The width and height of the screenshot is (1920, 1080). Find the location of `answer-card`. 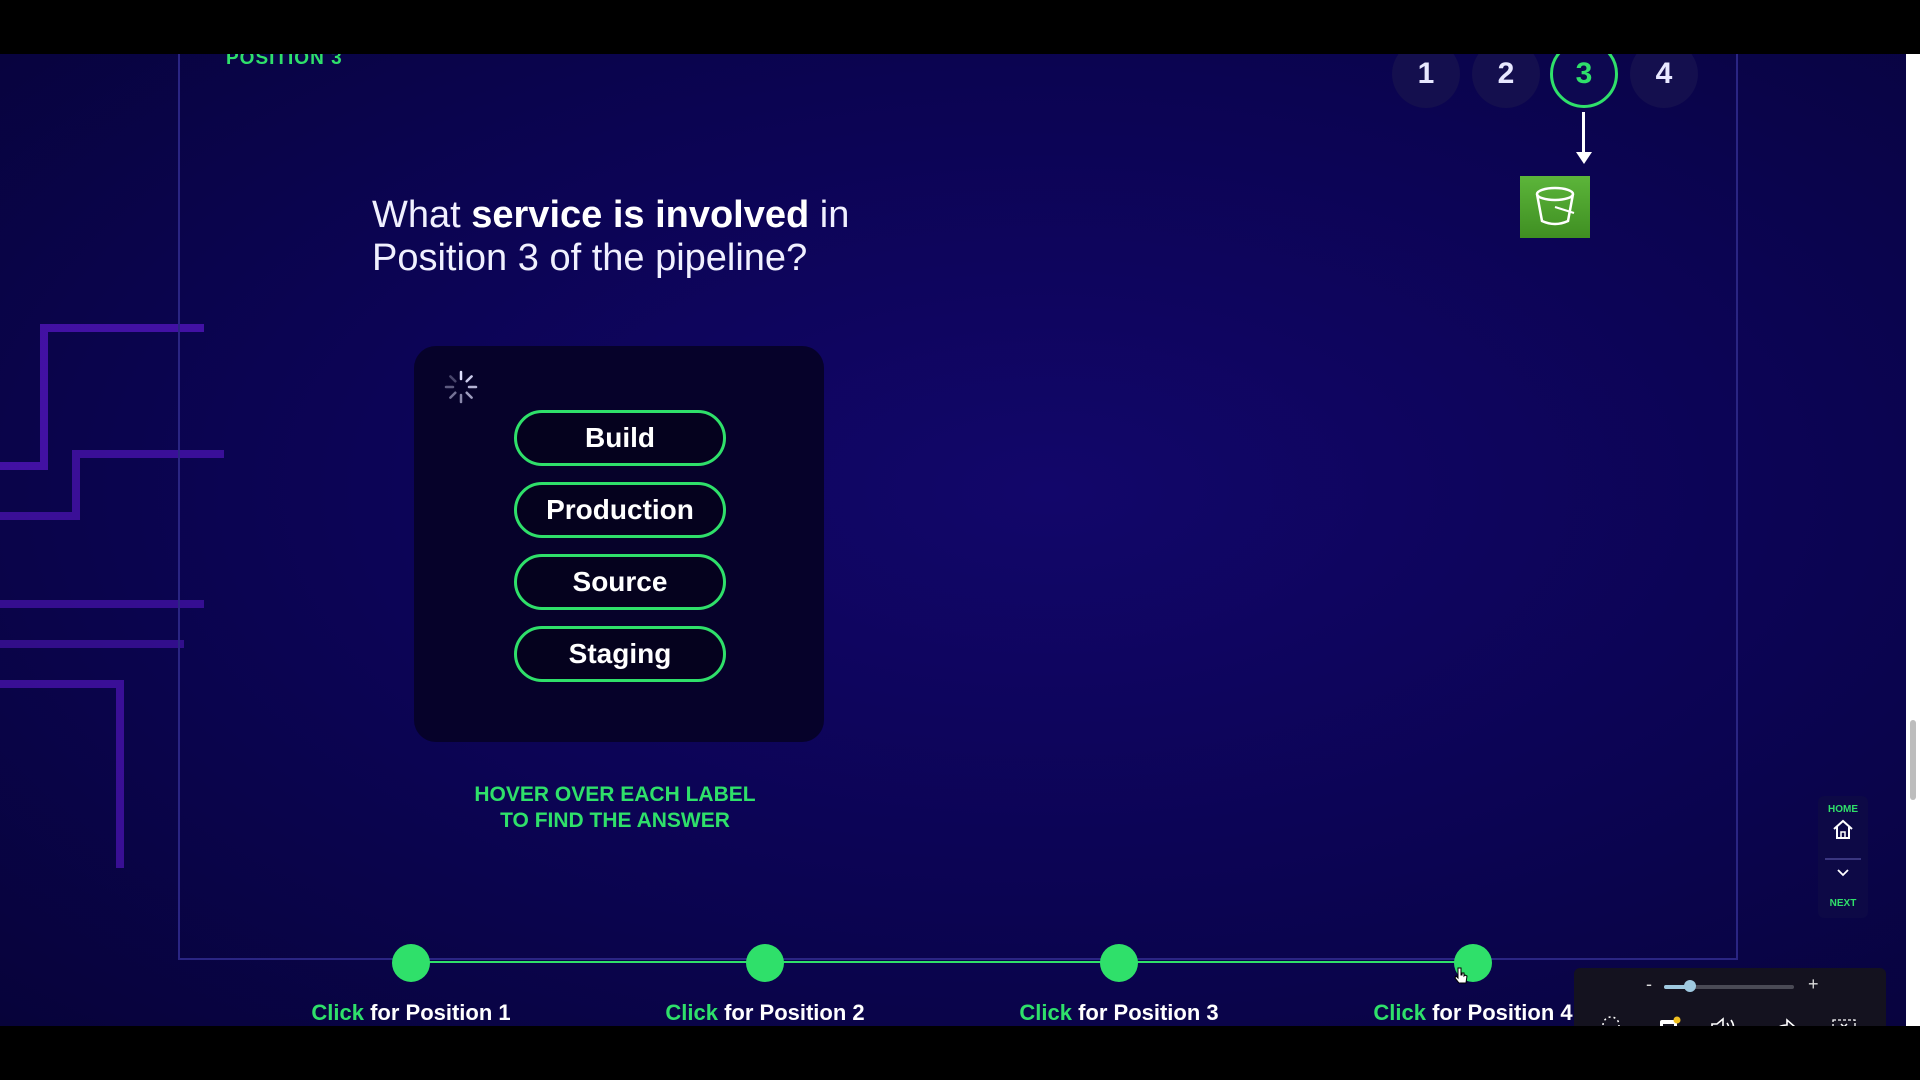

answer-card is located at coordinates (619, 544).